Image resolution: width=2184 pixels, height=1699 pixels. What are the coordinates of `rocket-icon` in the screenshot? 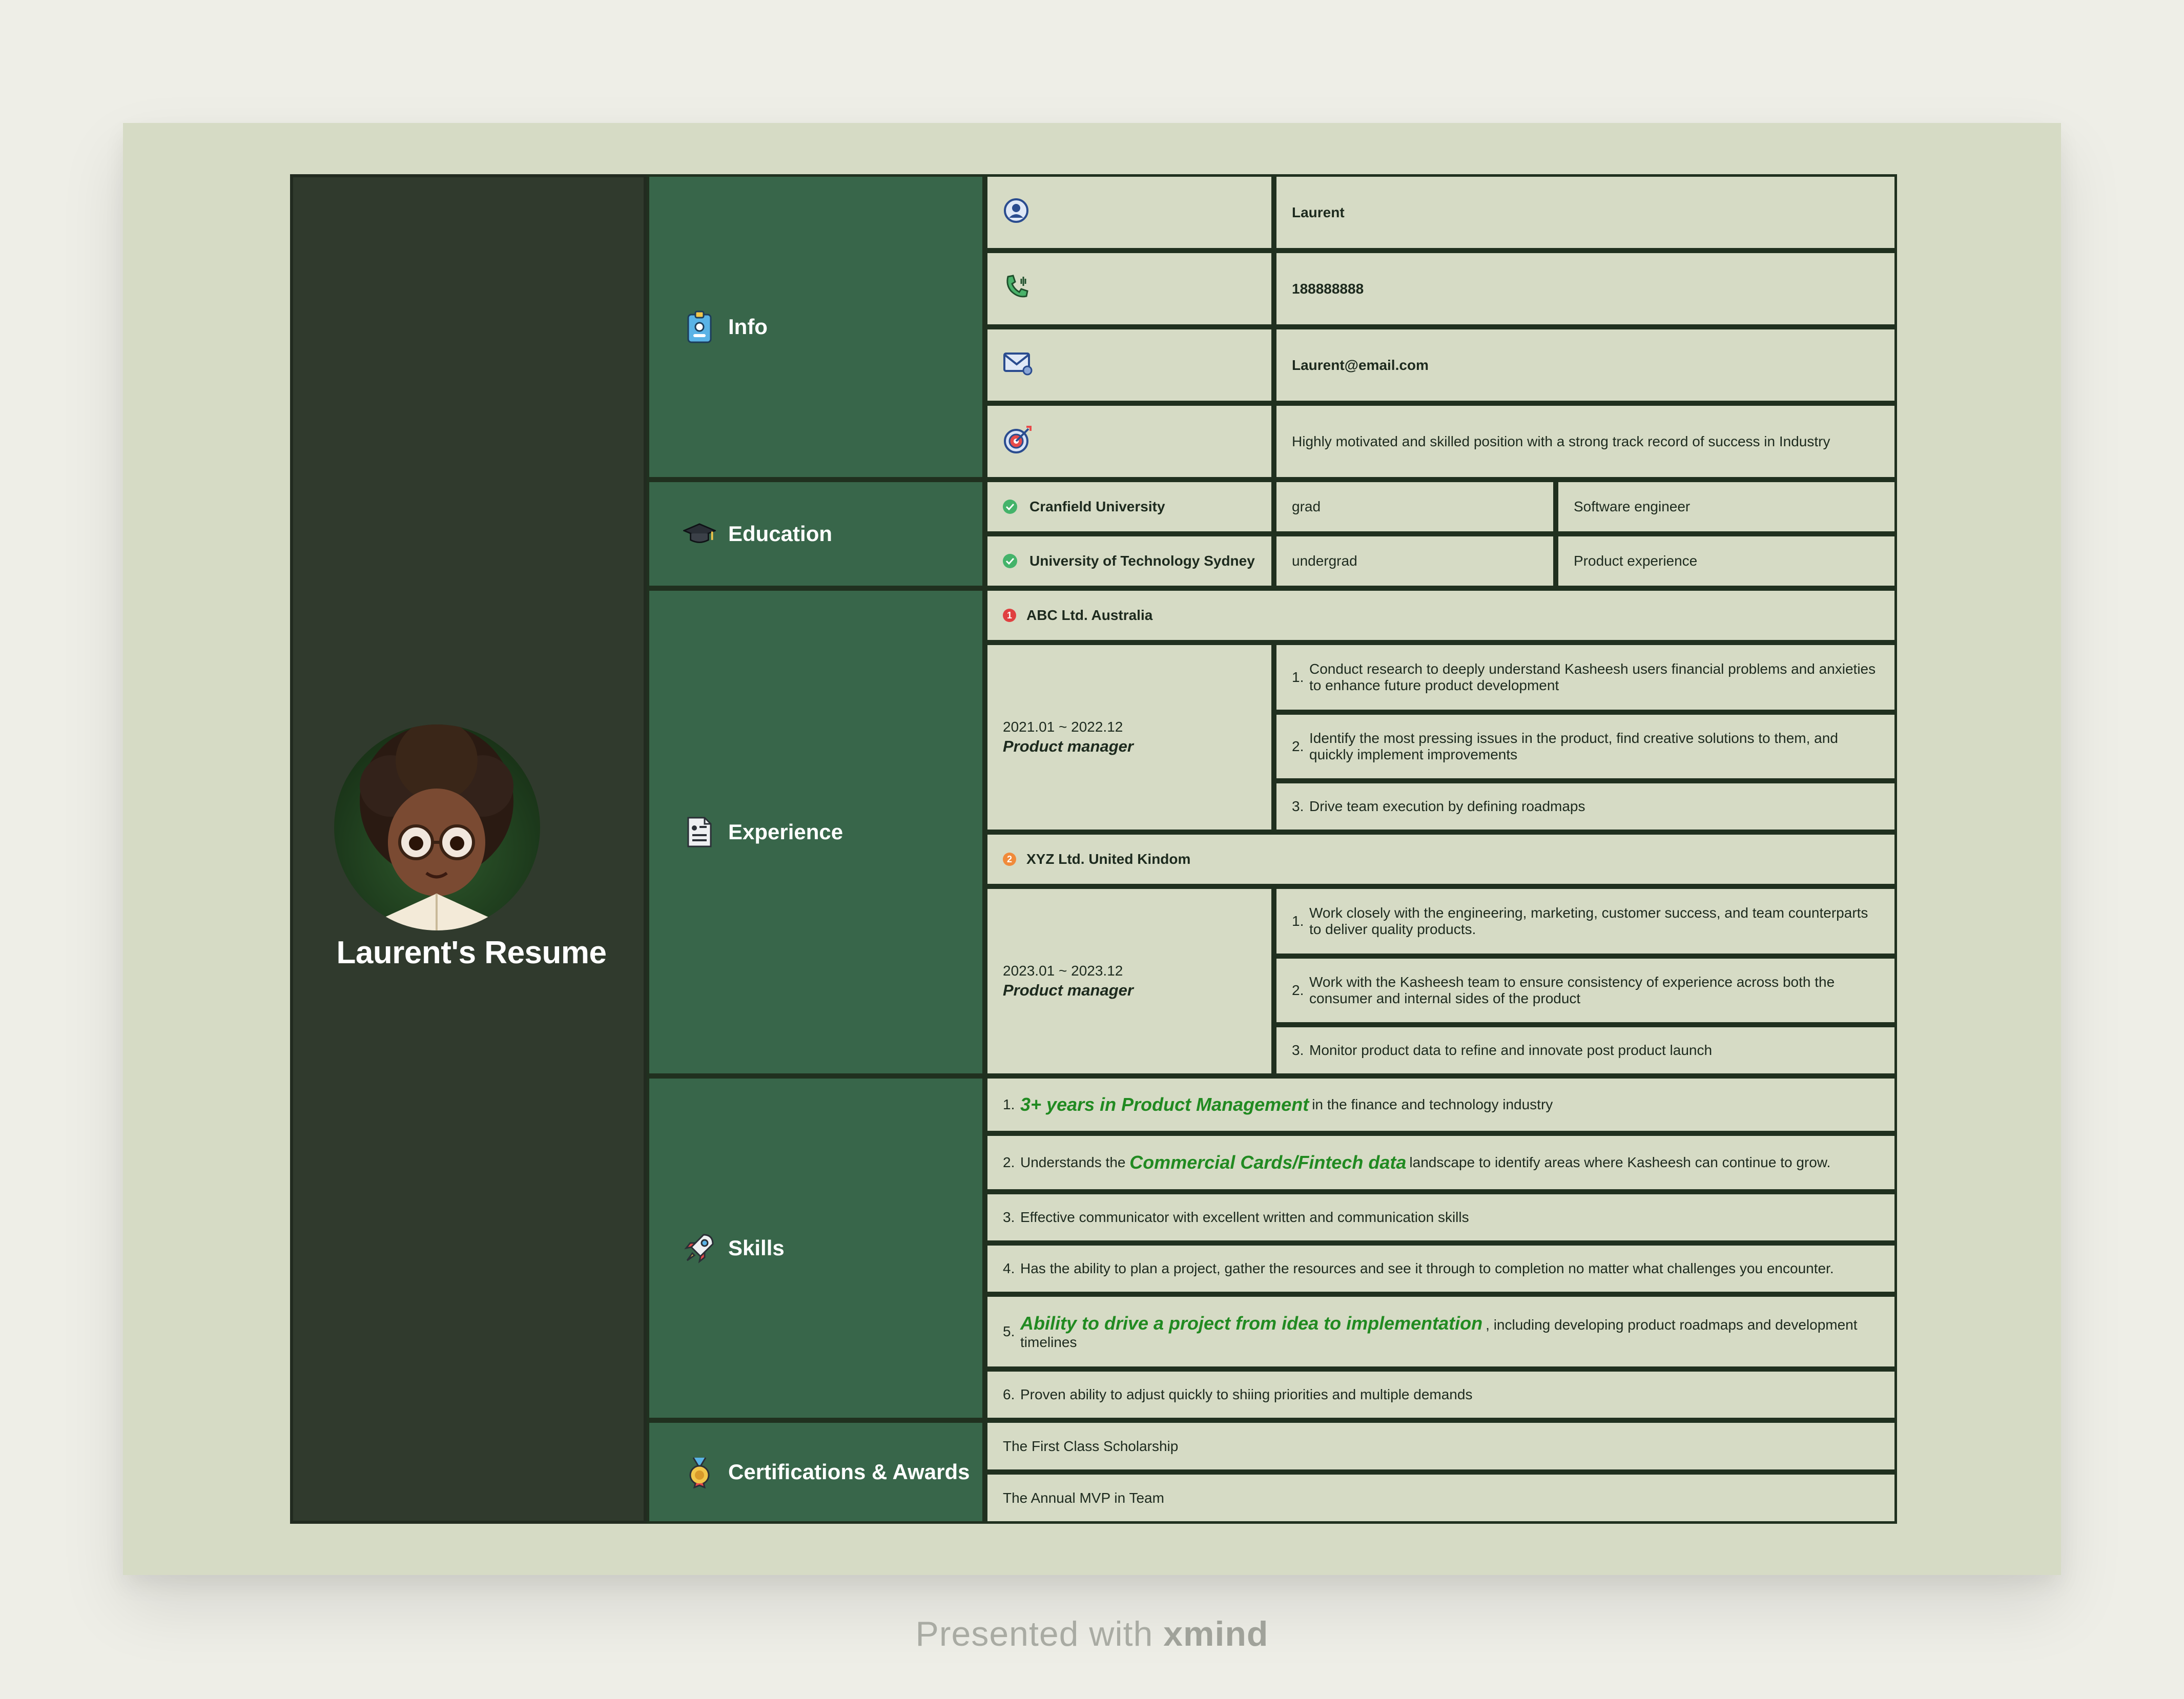 It's located at (699, 1248).